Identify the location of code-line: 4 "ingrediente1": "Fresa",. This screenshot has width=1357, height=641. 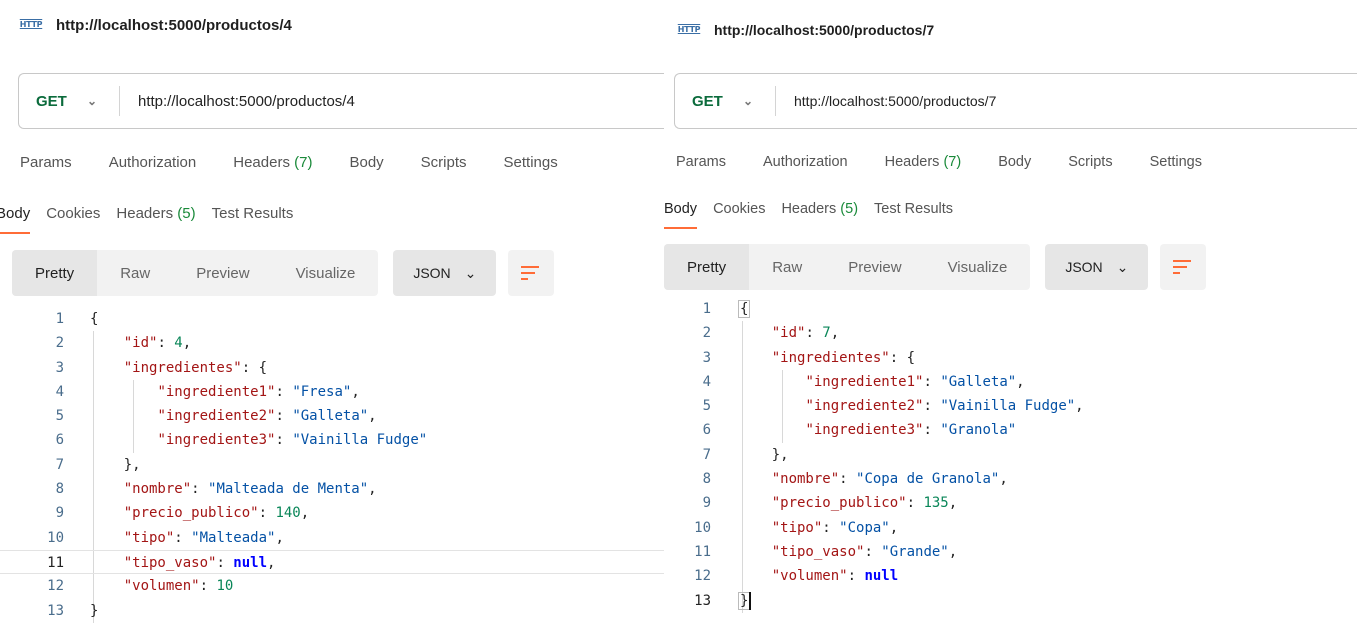
(207, 391).